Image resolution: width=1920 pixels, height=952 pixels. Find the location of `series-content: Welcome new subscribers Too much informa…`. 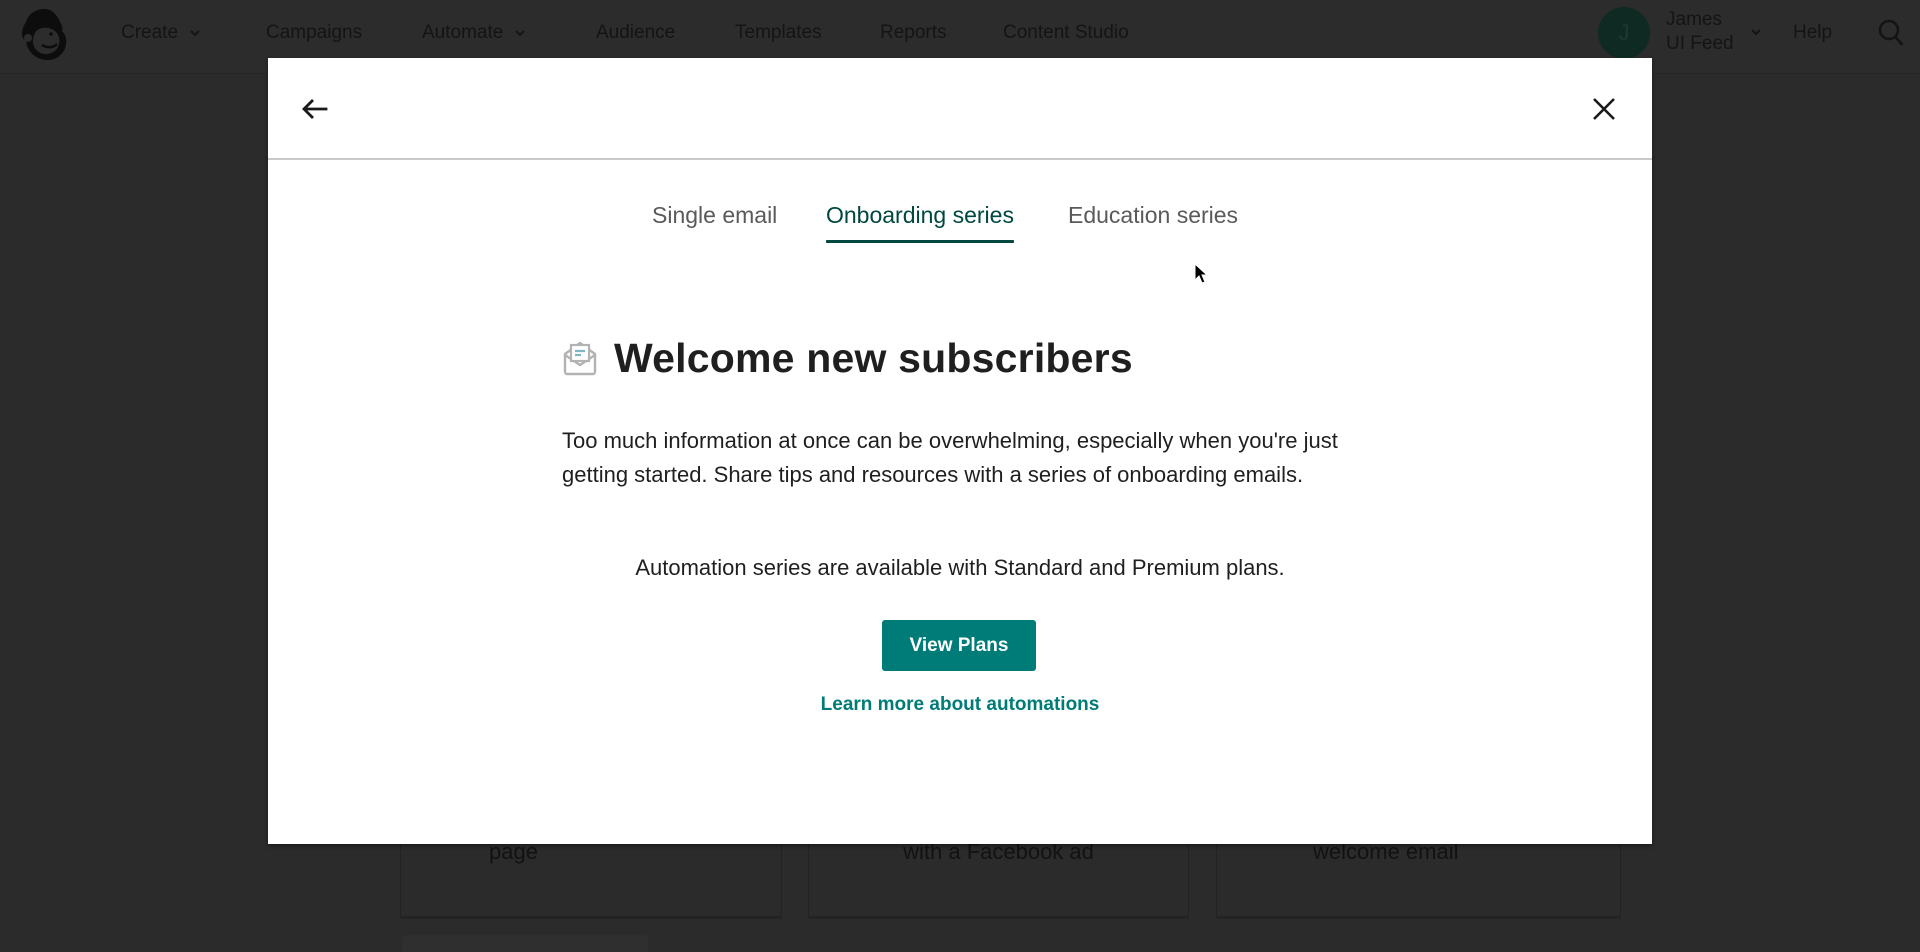

series-content: Welcome new subscribers Too much informa… is located at coordinates (962, 410).